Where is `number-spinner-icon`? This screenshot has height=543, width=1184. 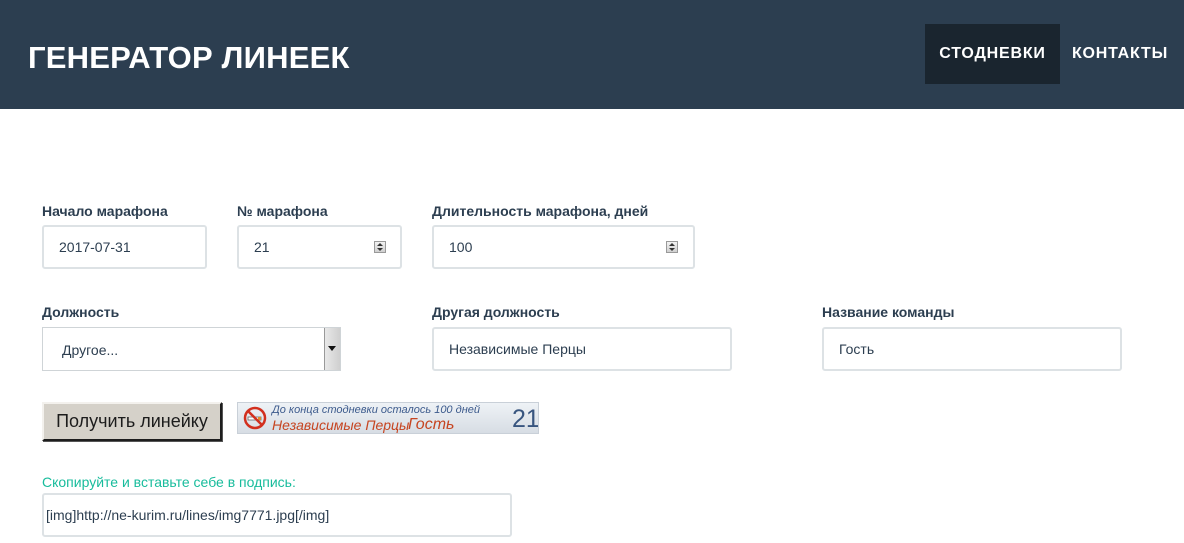 number-spinner-icon is located at coordinates (380, 247).